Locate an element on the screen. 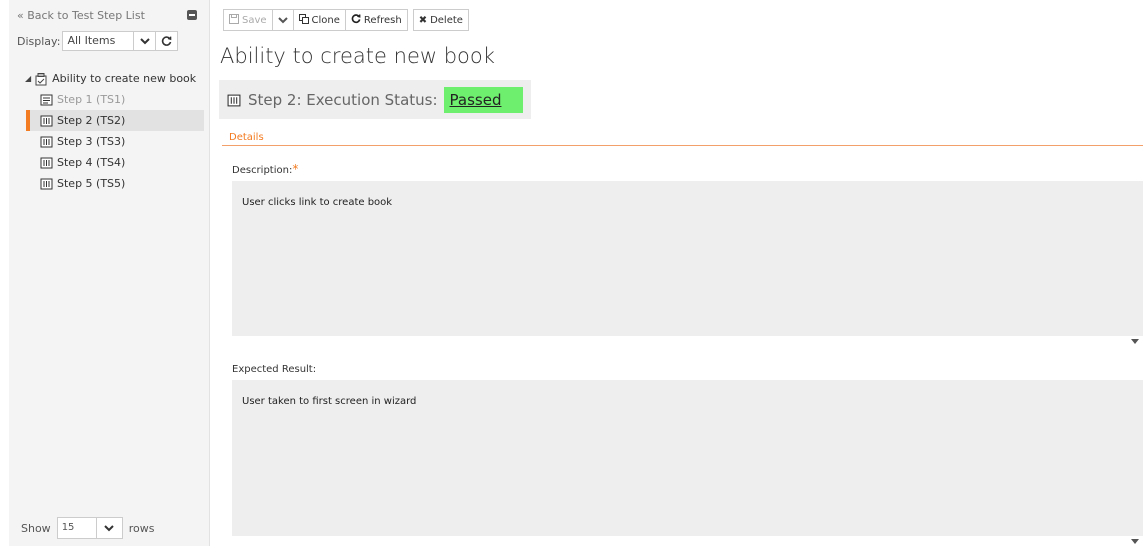 Image resolution: width=1143 pixels, height=546 pixels. clone-icon is located at coordinates (303, 20).